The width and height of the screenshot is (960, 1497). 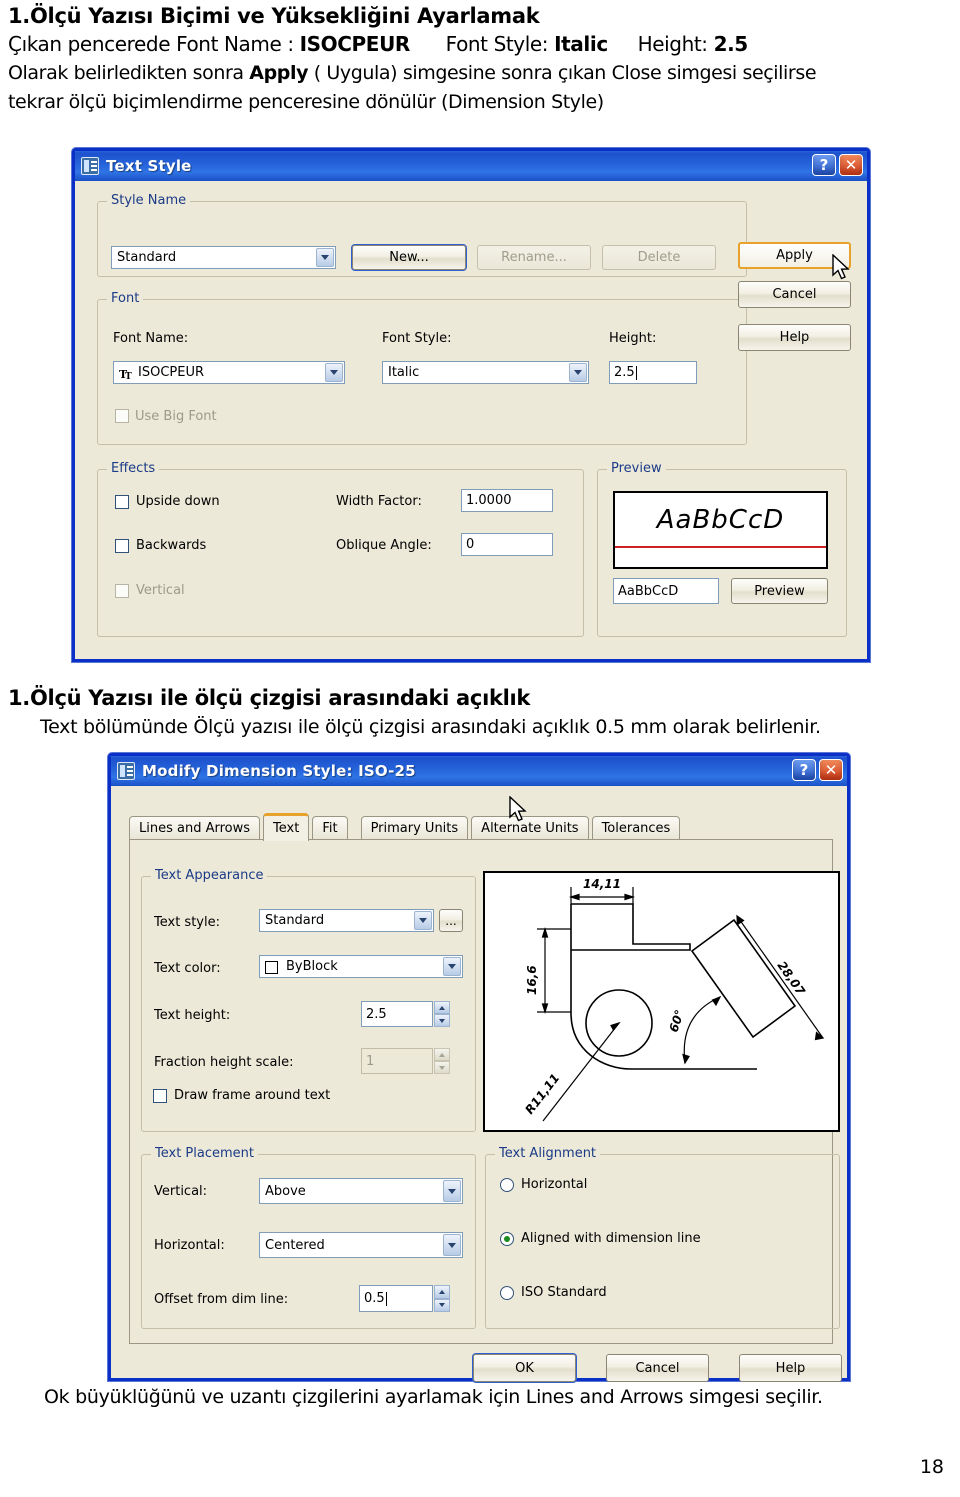 I want to click on alignment-iso-radio, so click(x=507, y=1293).